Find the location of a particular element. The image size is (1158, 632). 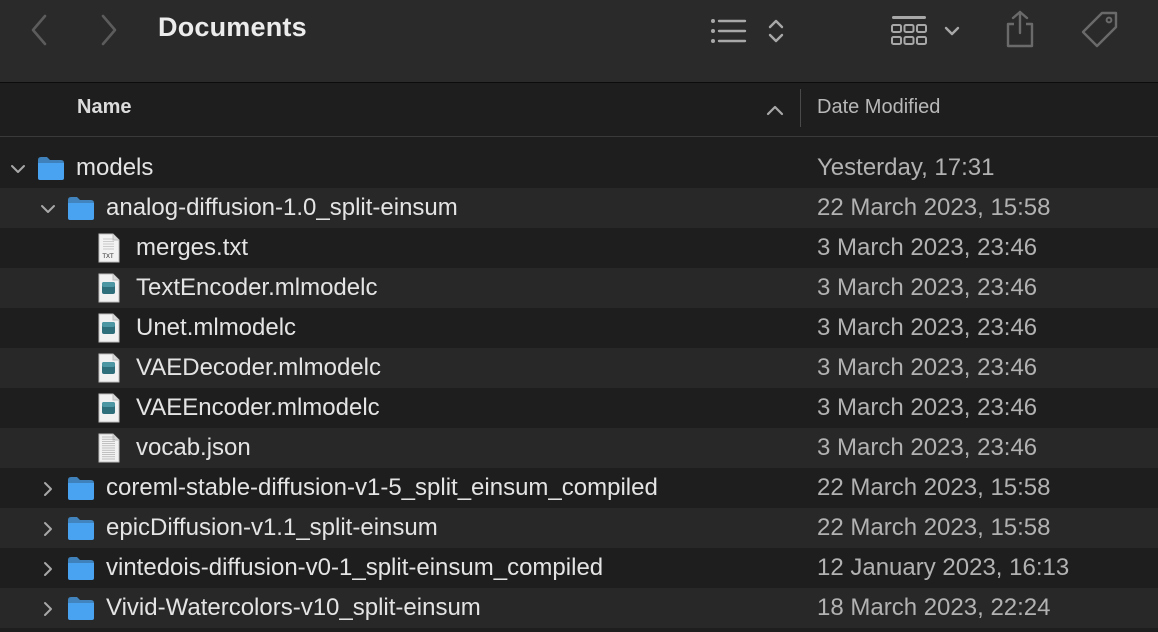

list-icon is located at coordinates (729, 31).